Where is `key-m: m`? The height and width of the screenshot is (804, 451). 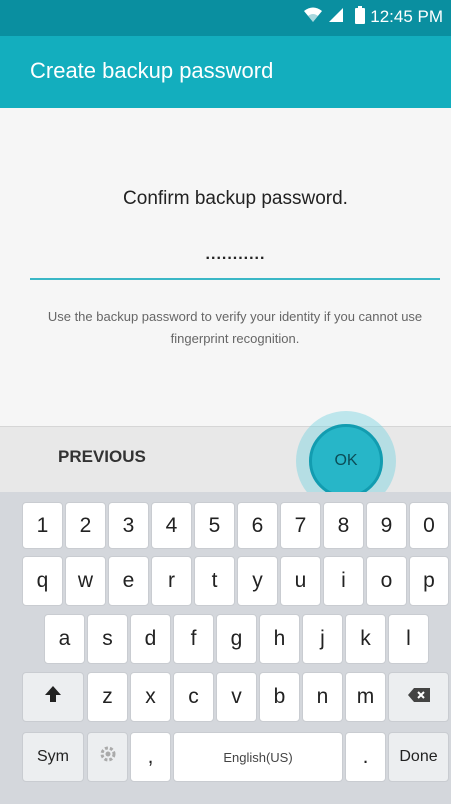 key-m: m is located at coordinates (365, 697).